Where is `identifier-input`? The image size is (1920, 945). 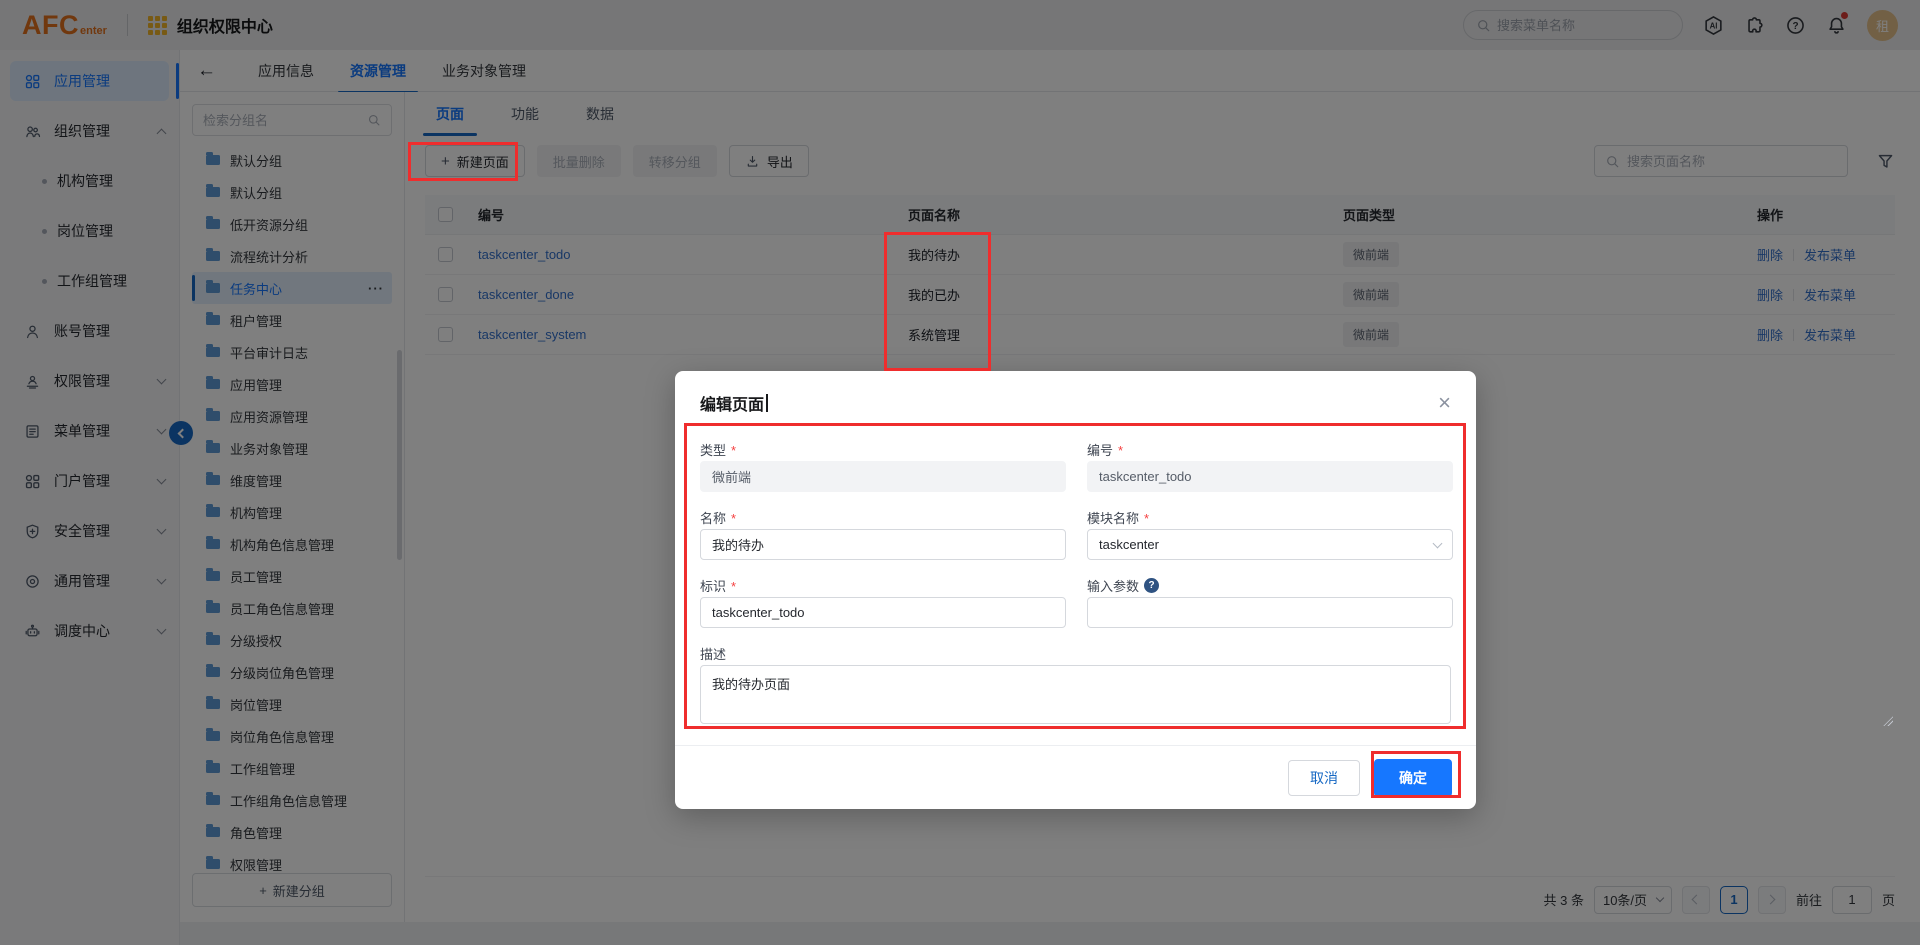 identifier-input is located at coordinates (883, 612).